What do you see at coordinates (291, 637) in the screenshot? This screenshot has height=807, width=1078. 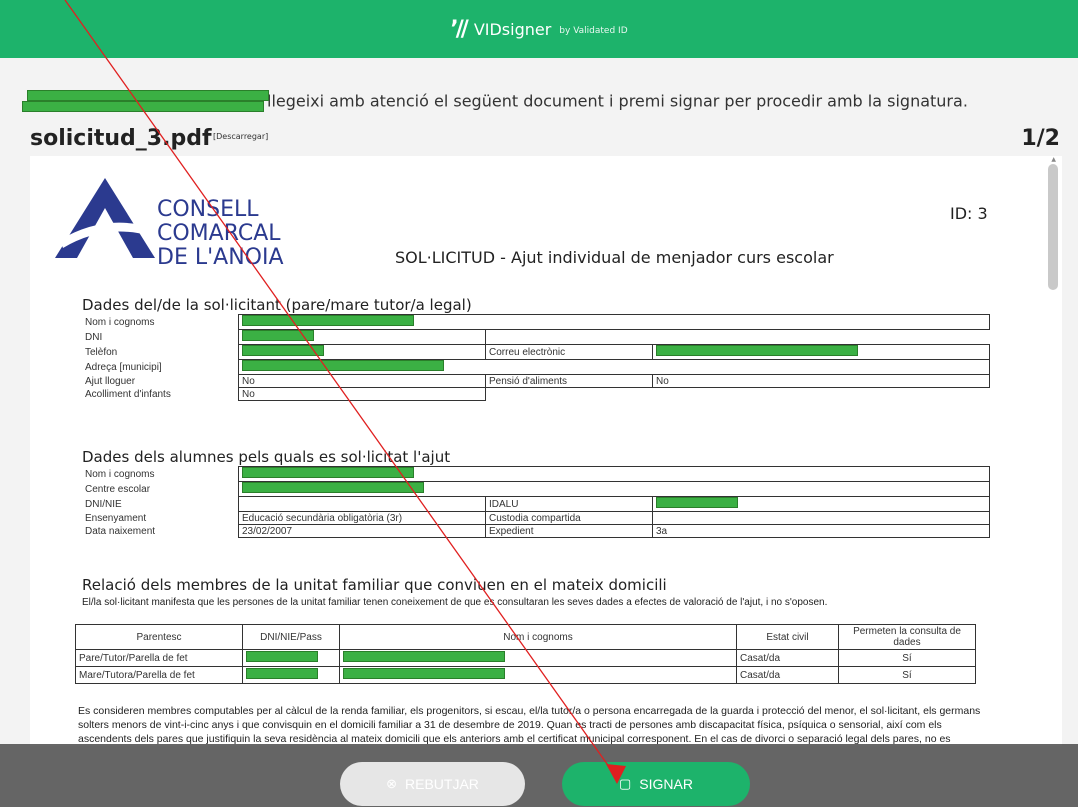 I see `col-dni: DNI/NIE/Pass` at bounding box center [291, 637].